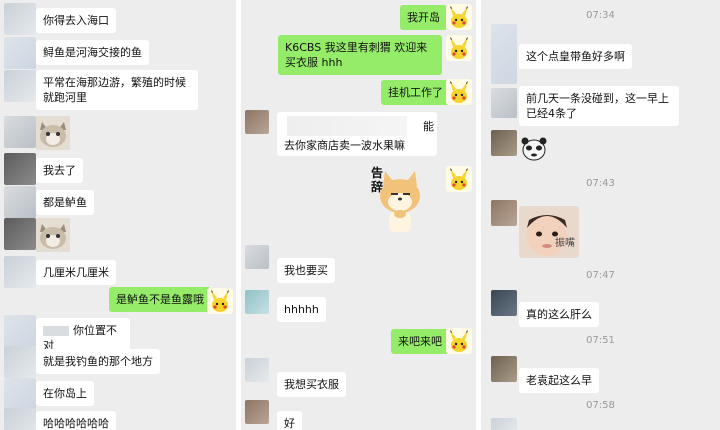 This screenshot has width=720, height=430. Describe the element at coordinates (600, 340) in the screenshot. I see `timestamp: 07:51` at that location.